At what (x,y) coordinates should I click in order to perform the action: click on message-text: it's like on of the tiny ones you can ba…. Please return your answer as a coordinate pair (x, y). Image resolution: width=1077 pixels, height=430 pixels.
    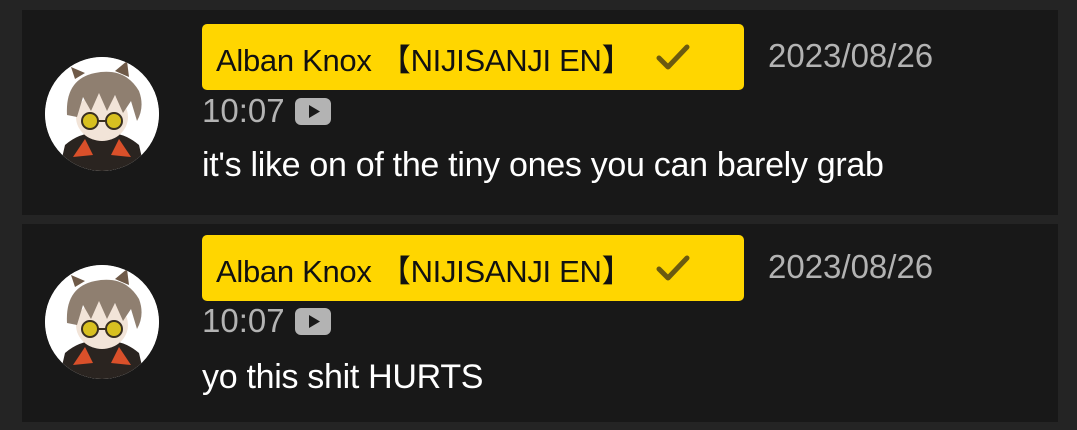
    Looking at the image, I should click on (543, 165).